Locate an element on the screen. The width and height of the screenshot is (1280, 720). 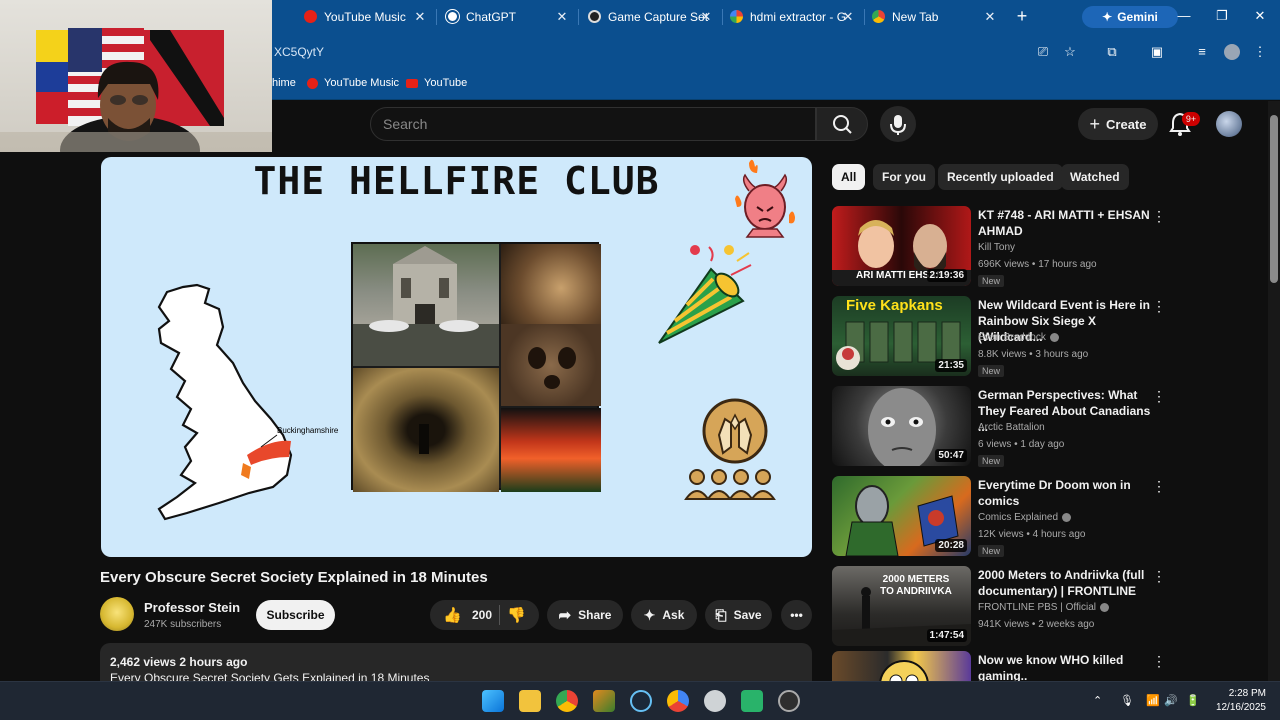
video-thumbnail: 2000 METERS TO ANDRIIVKA 1:47:54 is located at coordinates (901, 606).